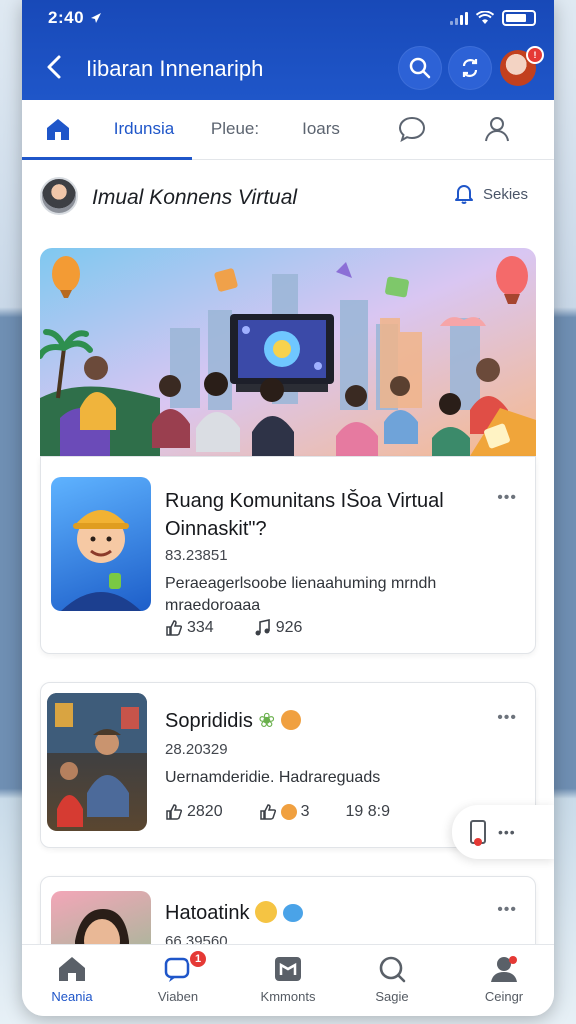 This screenshot has width=576, height=1024. Describe the element at coordinates (288, 969) in the screenshot. I see `community-icon` at that location.